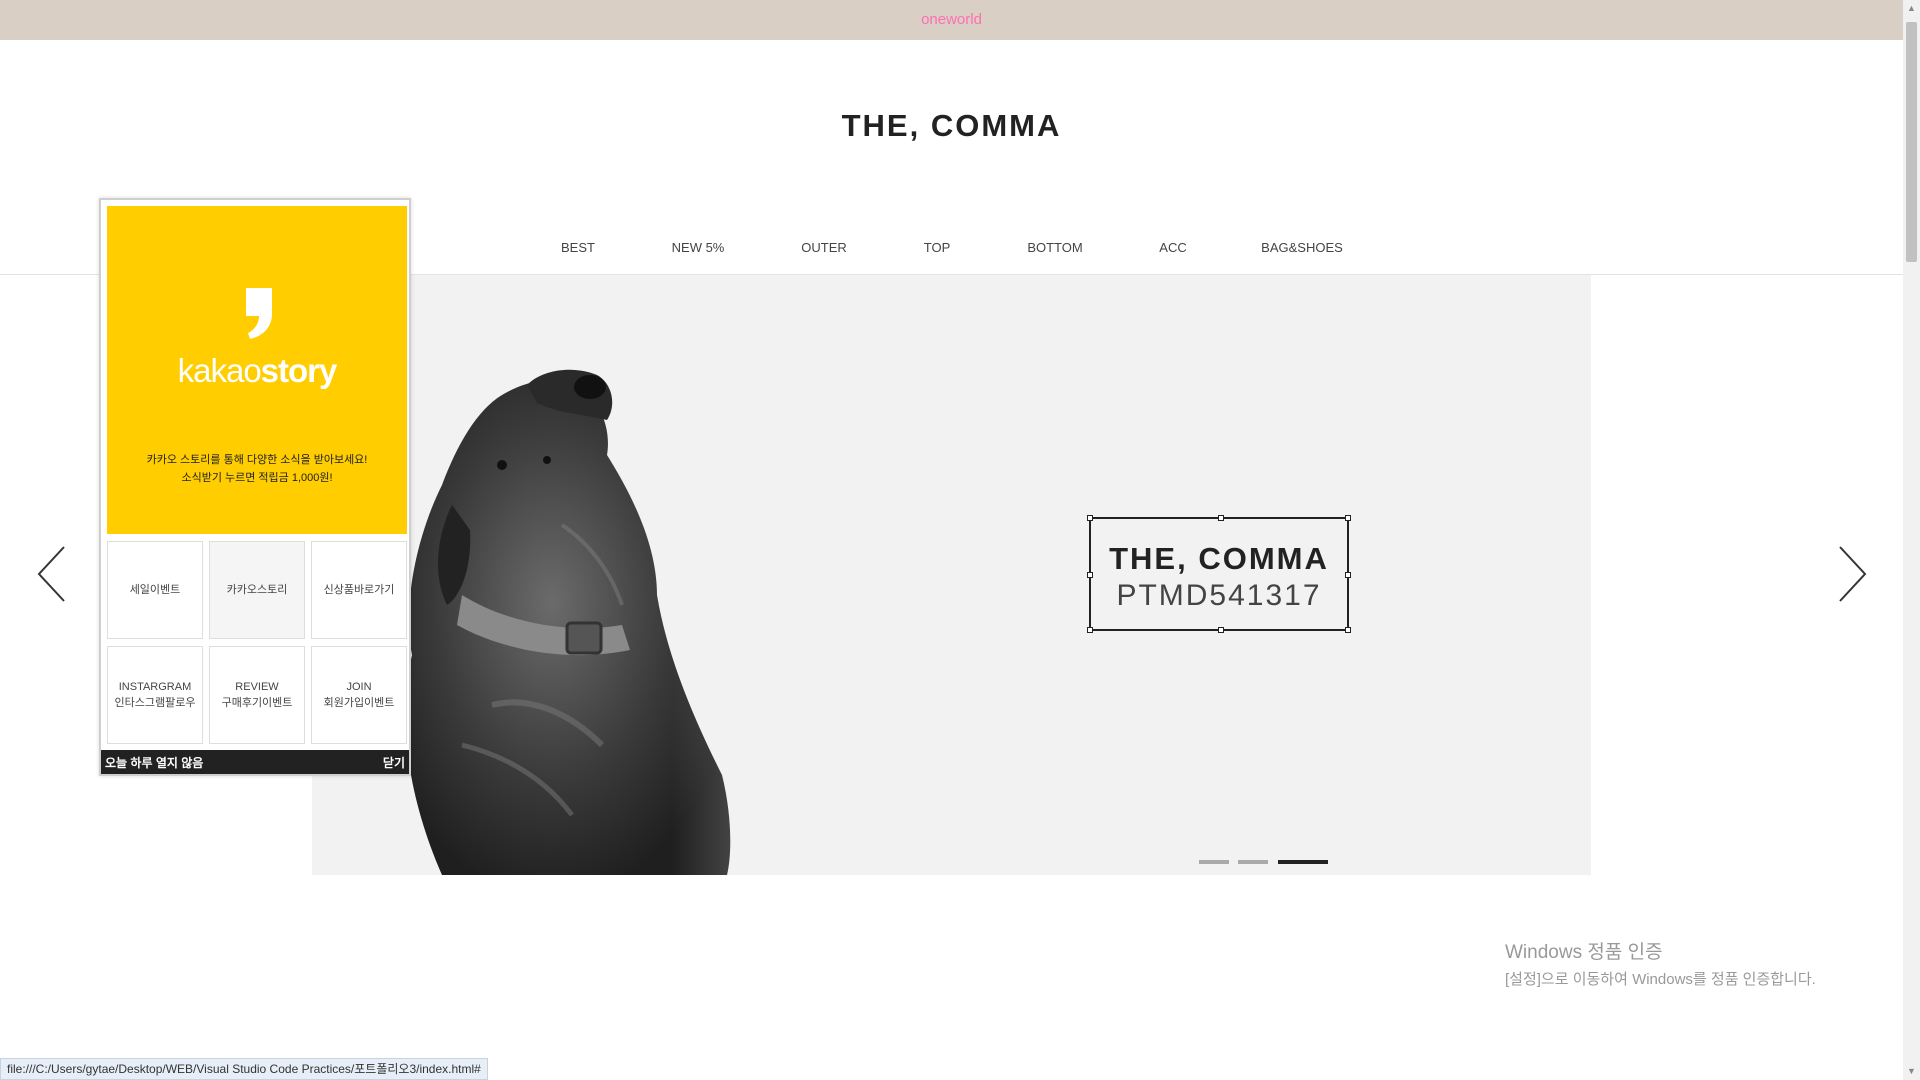 This screenshot has width=1920, height=1080. I want to click on popup-review: REVIEW 구매후기이벤트, so click(257, 695).